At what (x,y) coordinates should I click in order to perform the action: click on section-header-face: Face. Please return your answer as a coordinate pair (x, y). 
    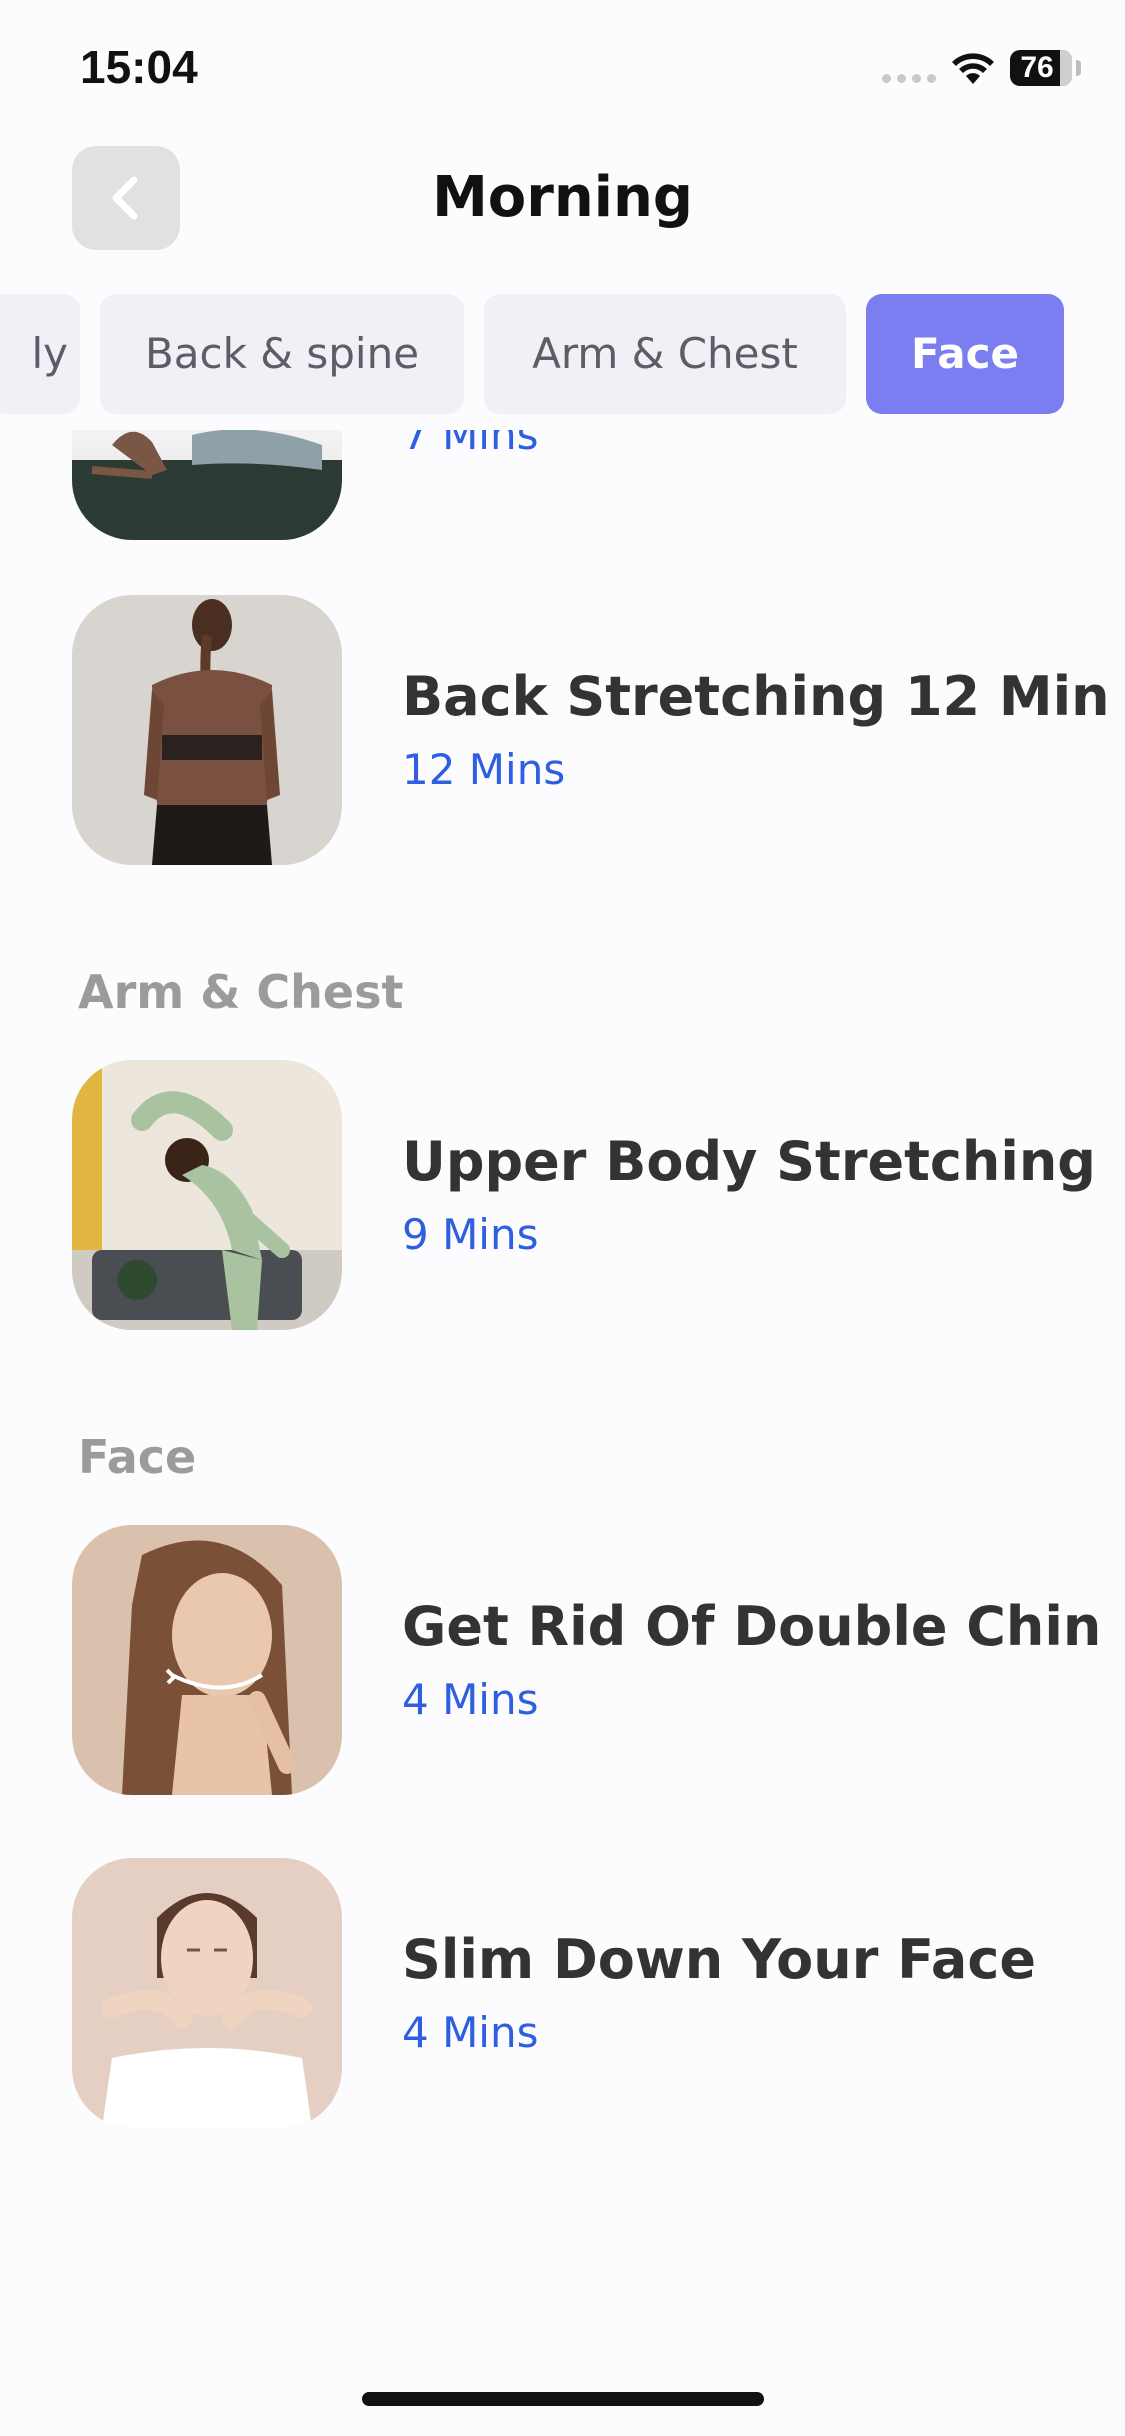
    Looking at the image, I should click on (137, 1457).